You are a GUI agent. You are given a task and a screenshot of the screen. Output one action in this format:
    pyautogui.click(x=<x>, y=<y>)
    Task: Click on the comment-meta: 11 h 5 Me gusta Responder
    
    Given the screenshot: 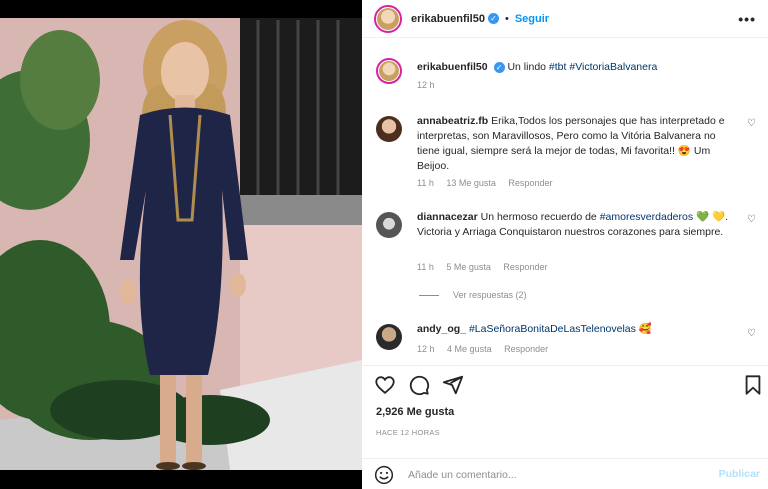 What is the action you would take?
    pyautogui.click(x=487, y=267)
    